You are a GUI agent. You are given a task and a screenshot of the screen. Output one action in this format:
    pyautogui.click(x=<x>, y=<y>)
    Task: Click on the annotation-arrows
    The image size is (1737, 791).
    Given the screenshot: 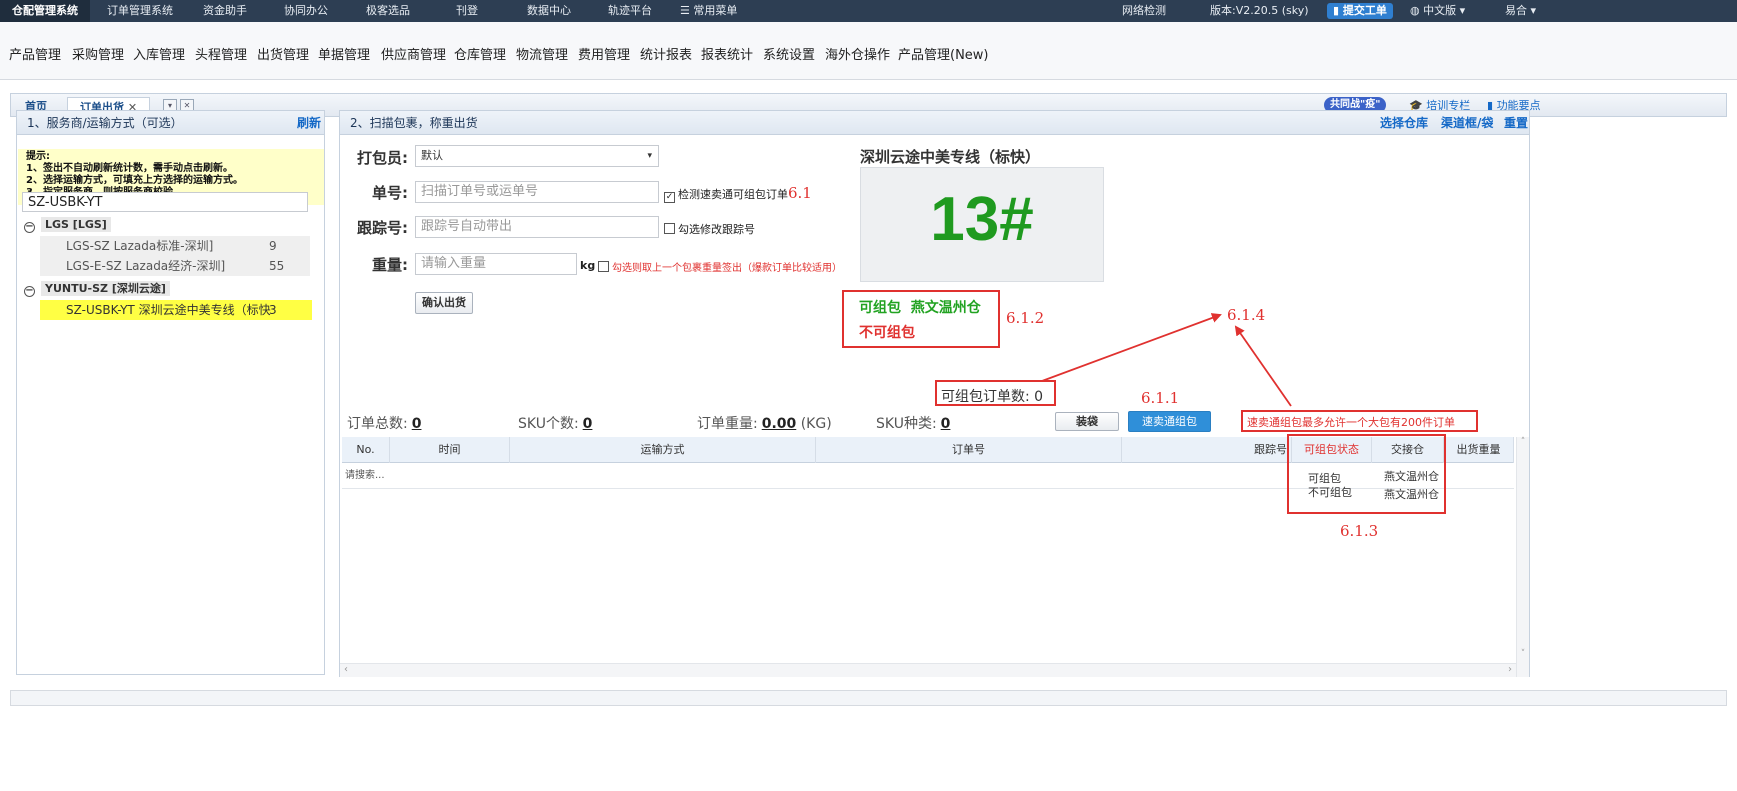 What is the action you would take?
    pyautogui.click(x=1166, y=360)
    